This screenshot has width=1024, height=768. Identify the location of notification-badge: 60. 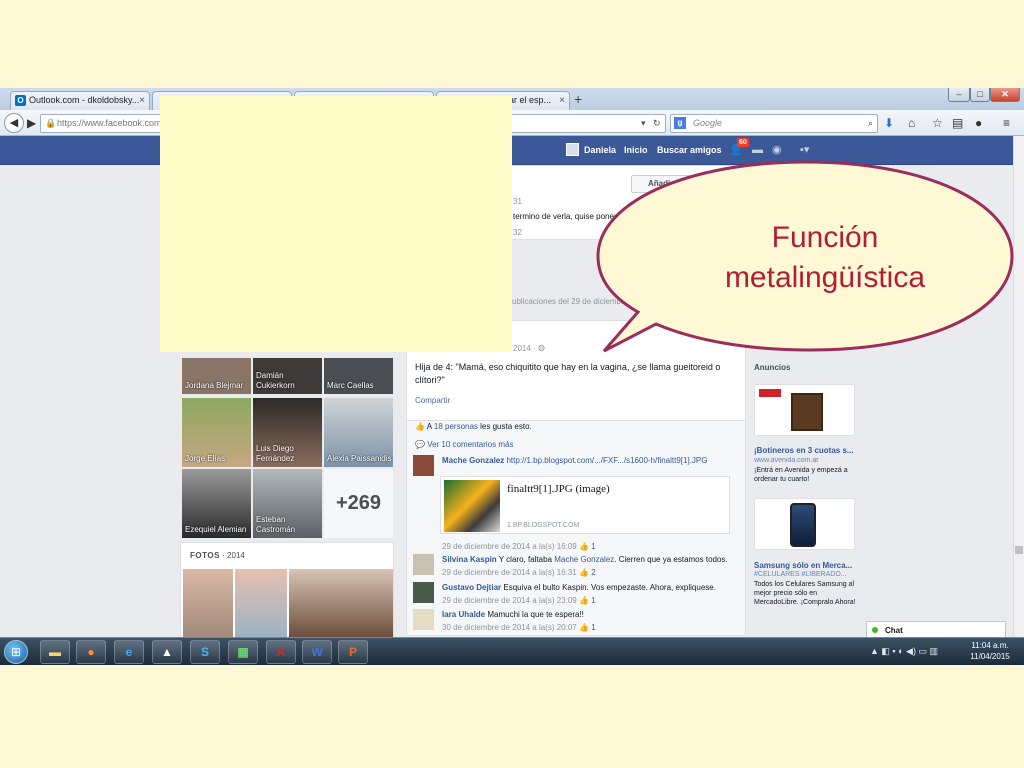
(743, 142).